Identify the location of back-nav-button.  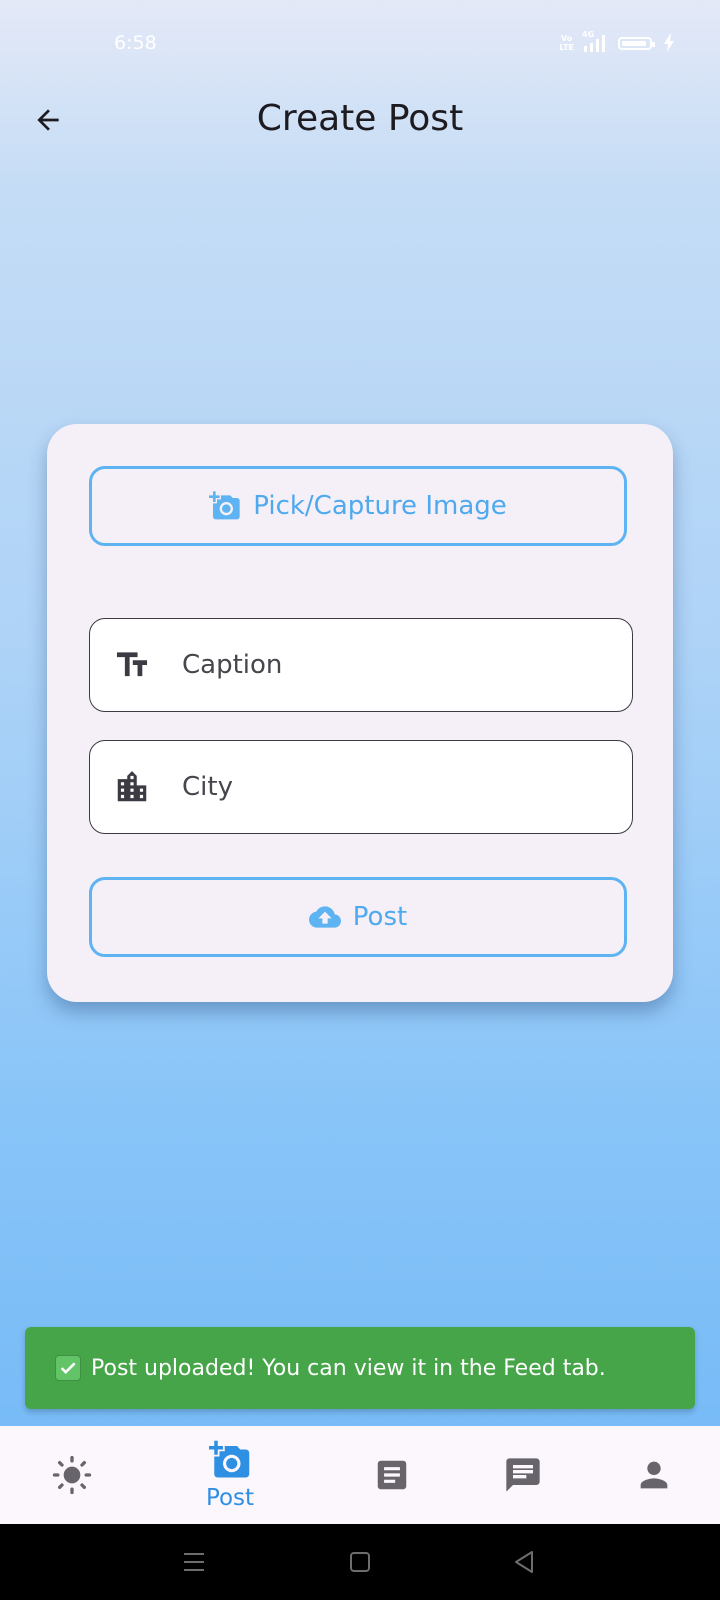
(524, 1562).